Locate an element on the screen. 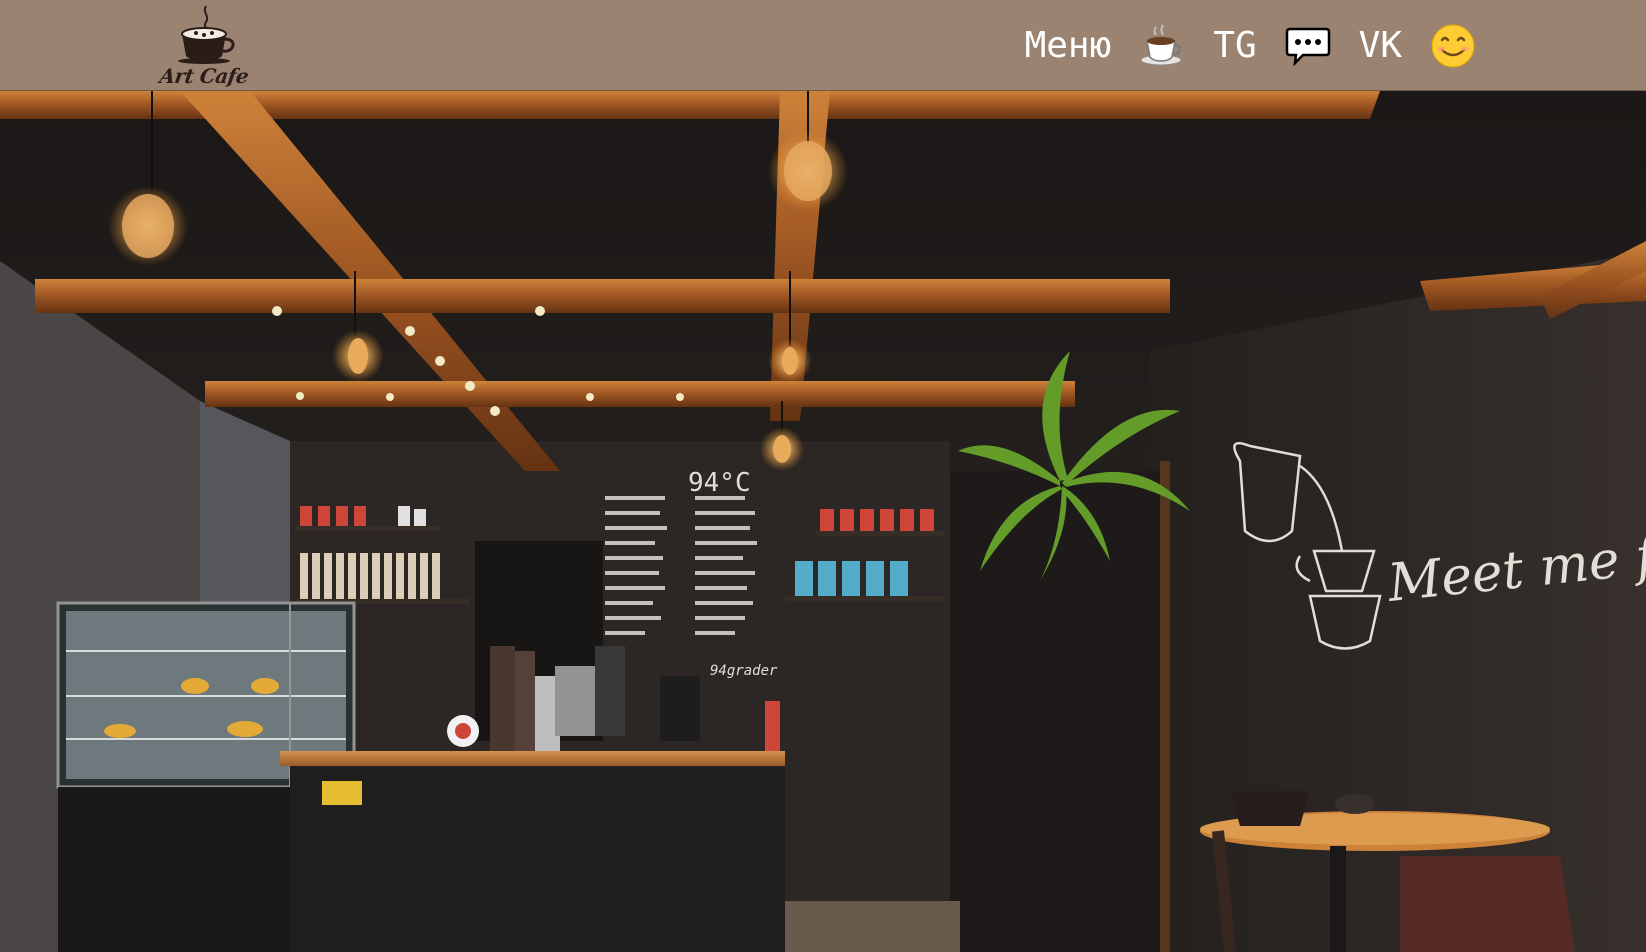  nav-vk-label: VK is located at coordinates (1380, 45).